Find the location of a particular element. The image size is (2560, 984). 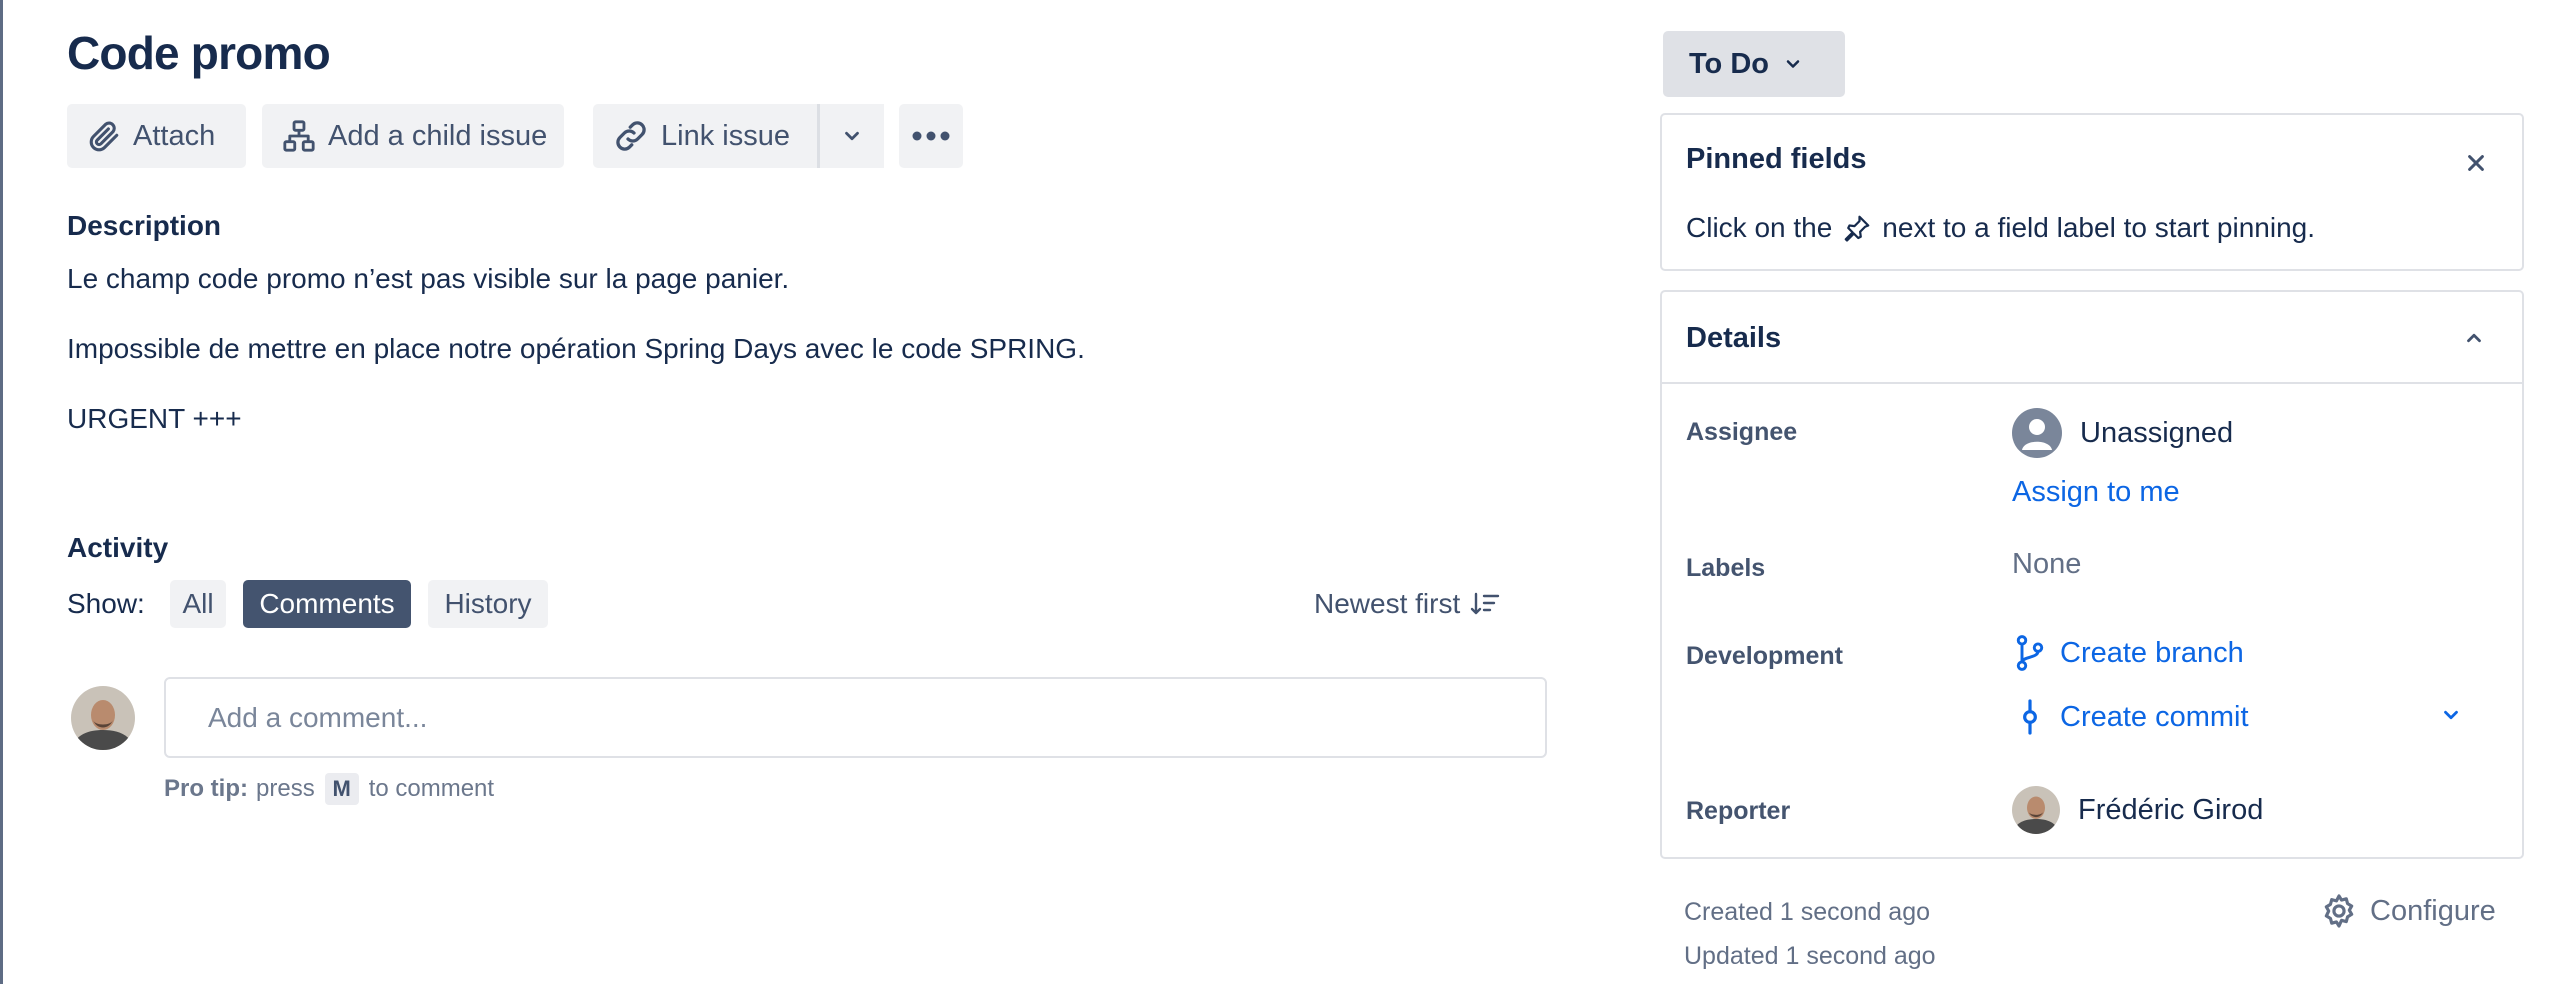

add-child-issue-button: Add a child issue is located at coordinates (413, 136).